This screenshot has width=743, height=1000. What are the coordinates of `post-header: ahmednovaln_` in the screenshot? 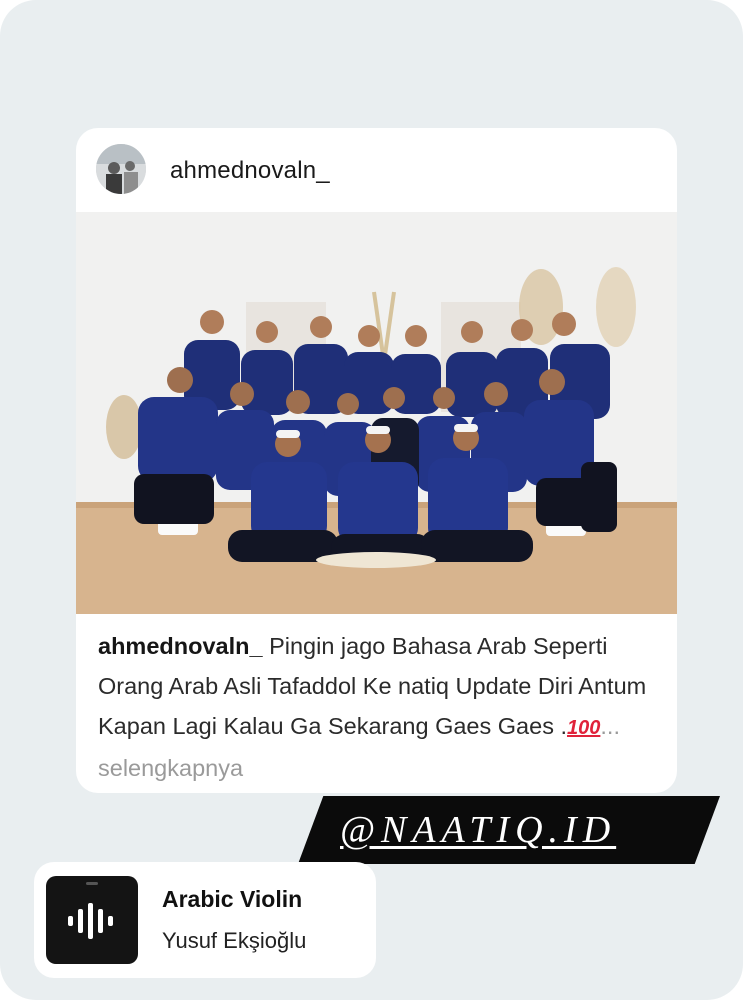 It's located at (376, 169).